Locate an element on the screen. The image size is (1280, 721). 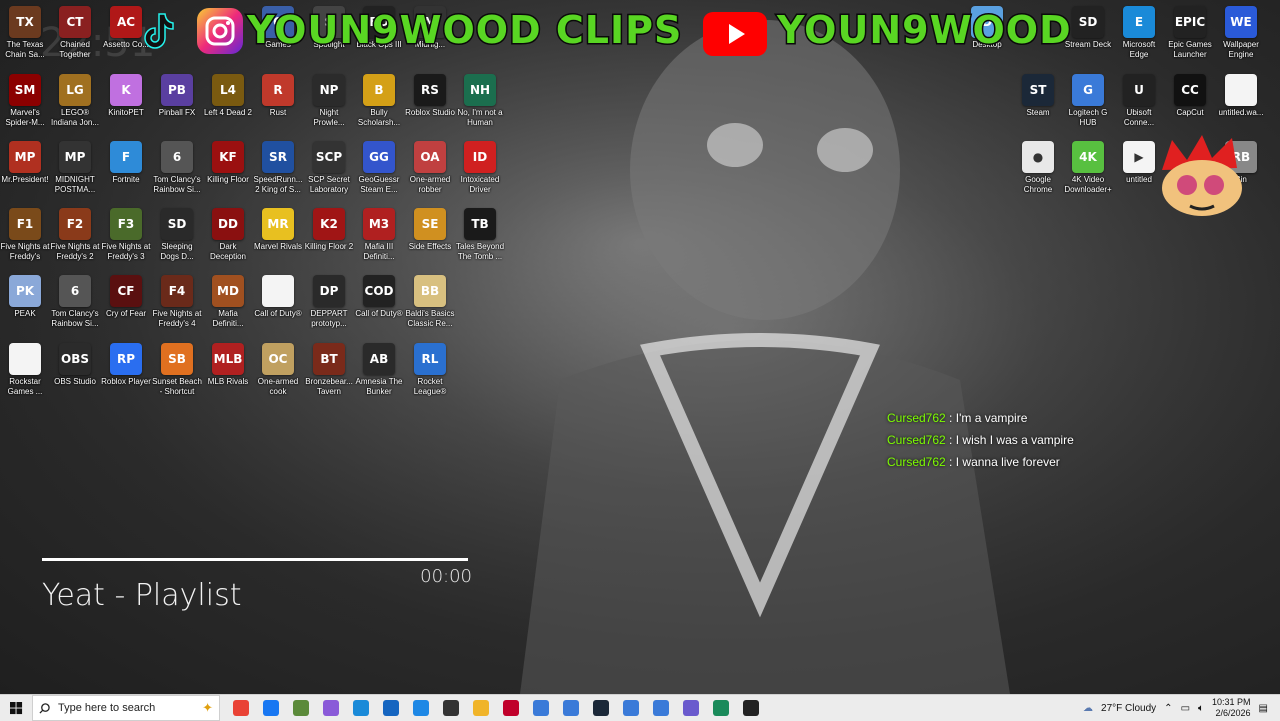
desktop-icon: OA One-armed robber is located at coordinates (430, 168).